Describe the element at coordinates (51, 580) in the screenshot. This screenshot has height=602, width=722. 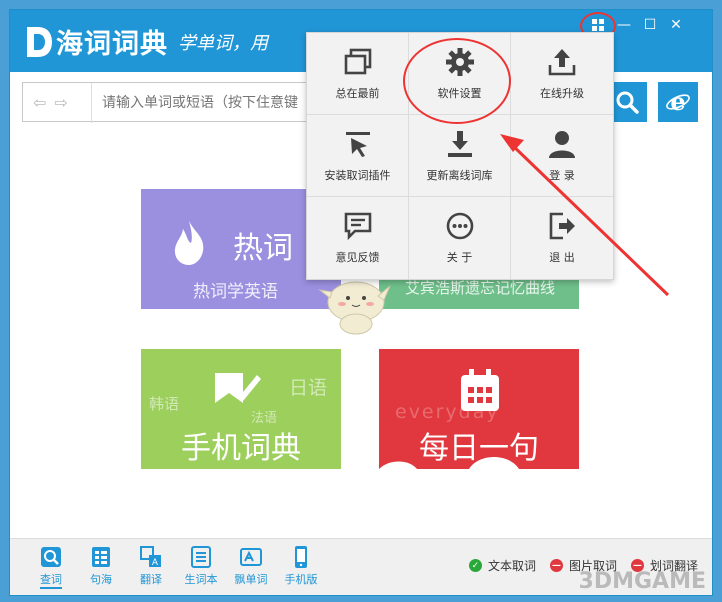
I see `nav-label: 查词` at that location.